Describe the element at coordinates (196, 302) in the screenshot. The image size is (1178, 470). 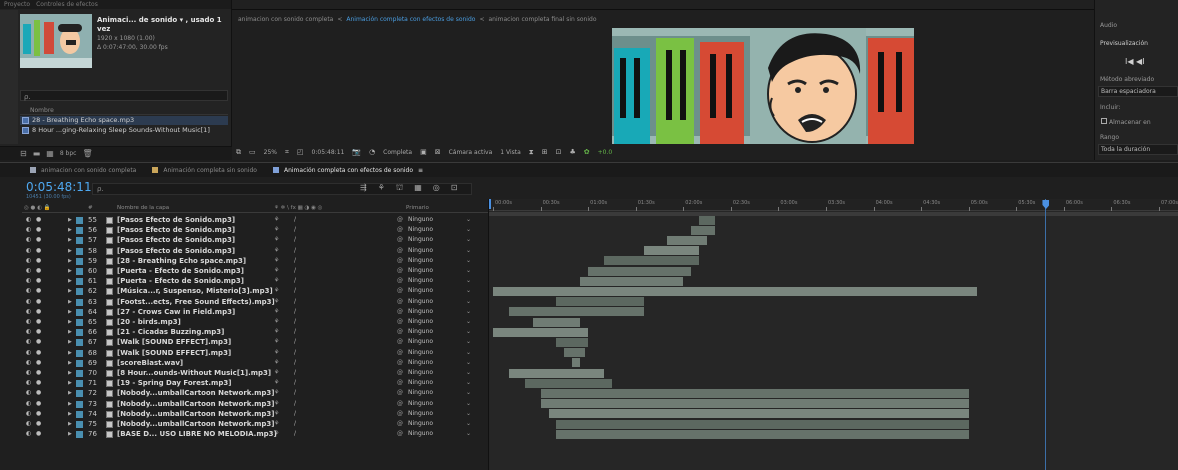
I see `layer-name: [Footst...ects, Free Sound Effects).mp3]` at that location.